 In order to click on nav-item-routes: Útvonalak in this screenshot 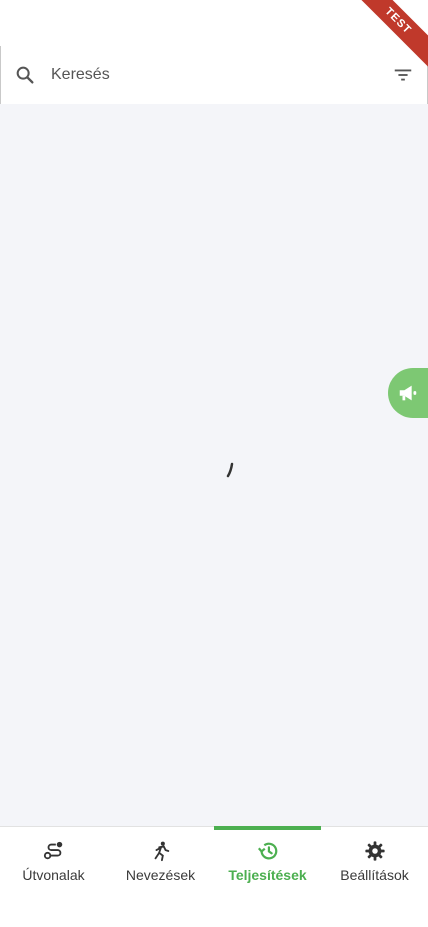, I will do `click(53, 877)`.